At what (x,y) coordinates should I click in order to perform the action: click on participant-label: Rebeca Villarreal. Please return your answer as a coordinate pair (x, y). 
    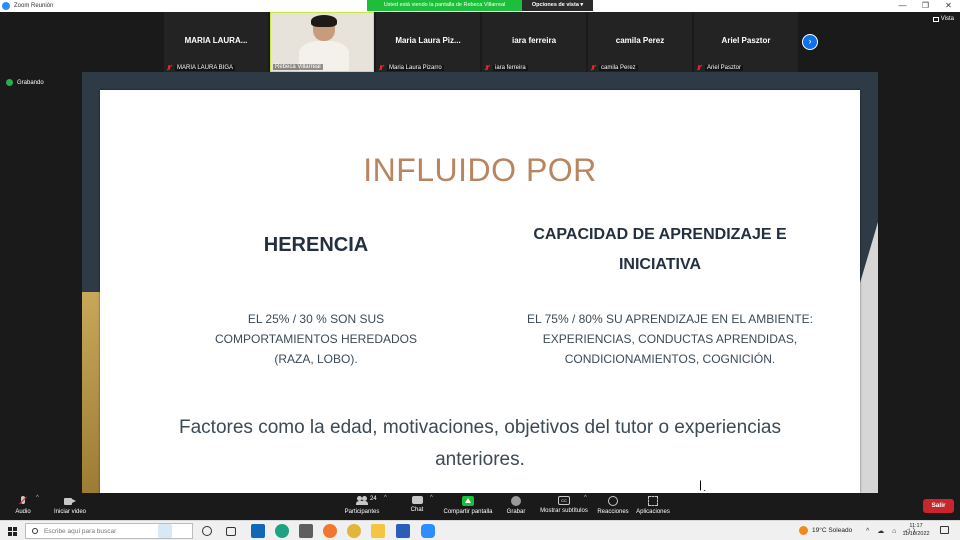
    Looking at the image, I should click on (298, 67).